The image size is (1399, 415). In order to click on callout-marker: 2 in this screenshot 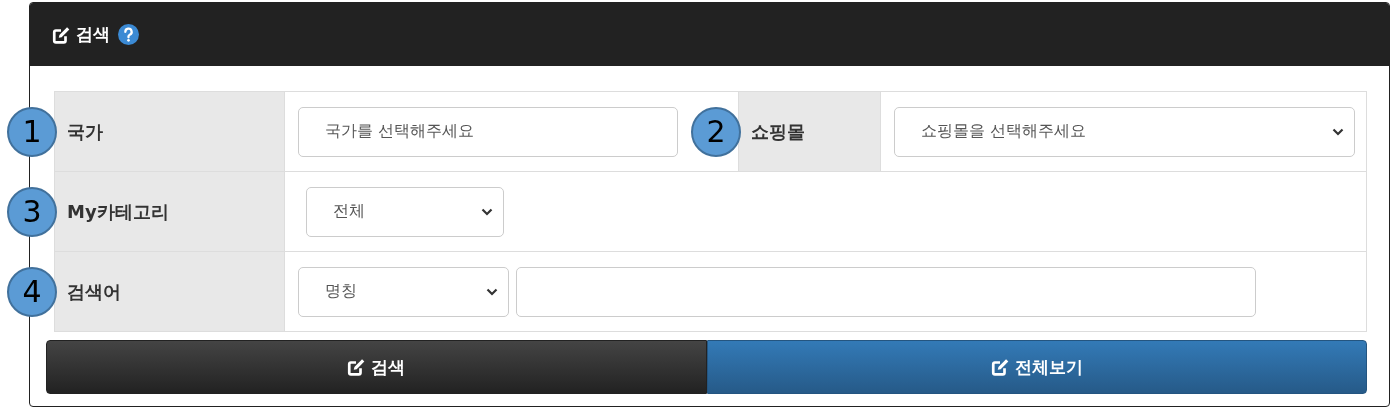, I will do `click(716, 131)`.